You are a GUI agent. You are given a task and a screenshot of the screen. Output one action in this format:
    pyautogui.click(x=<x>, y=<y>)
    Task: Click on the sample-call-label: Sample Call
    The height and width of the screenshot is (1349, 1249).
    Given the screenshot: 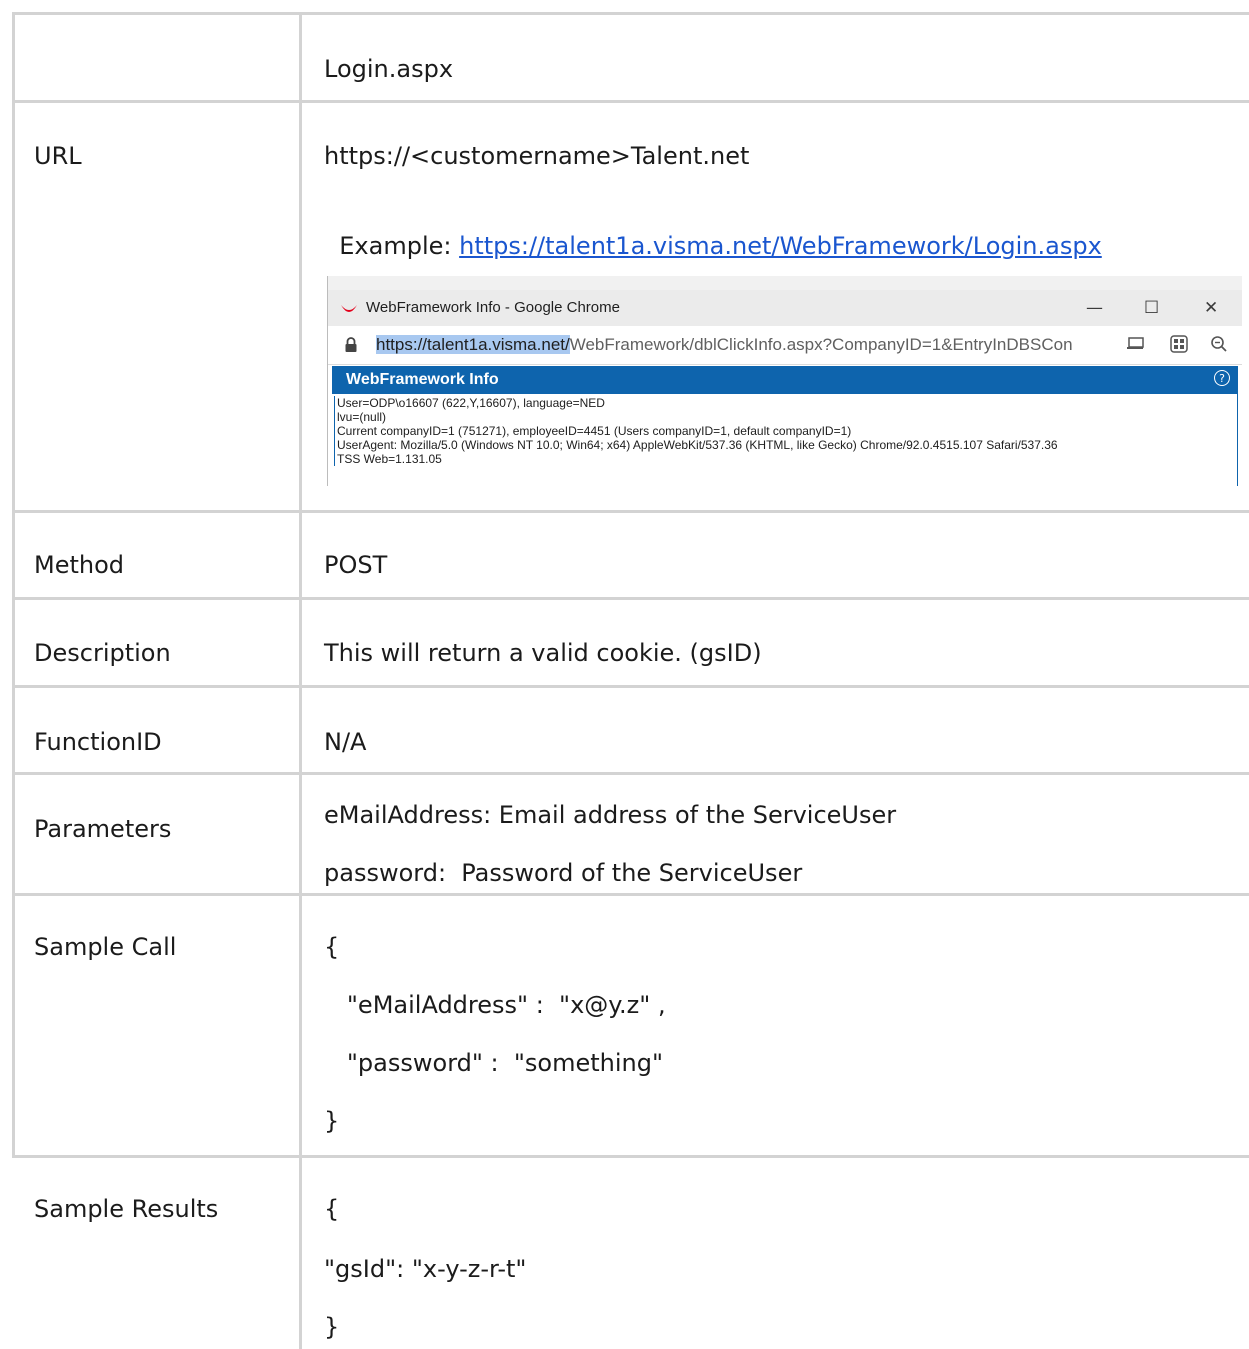 What is the action you would take?
    pyautogui.click(x=105, y=947)
    